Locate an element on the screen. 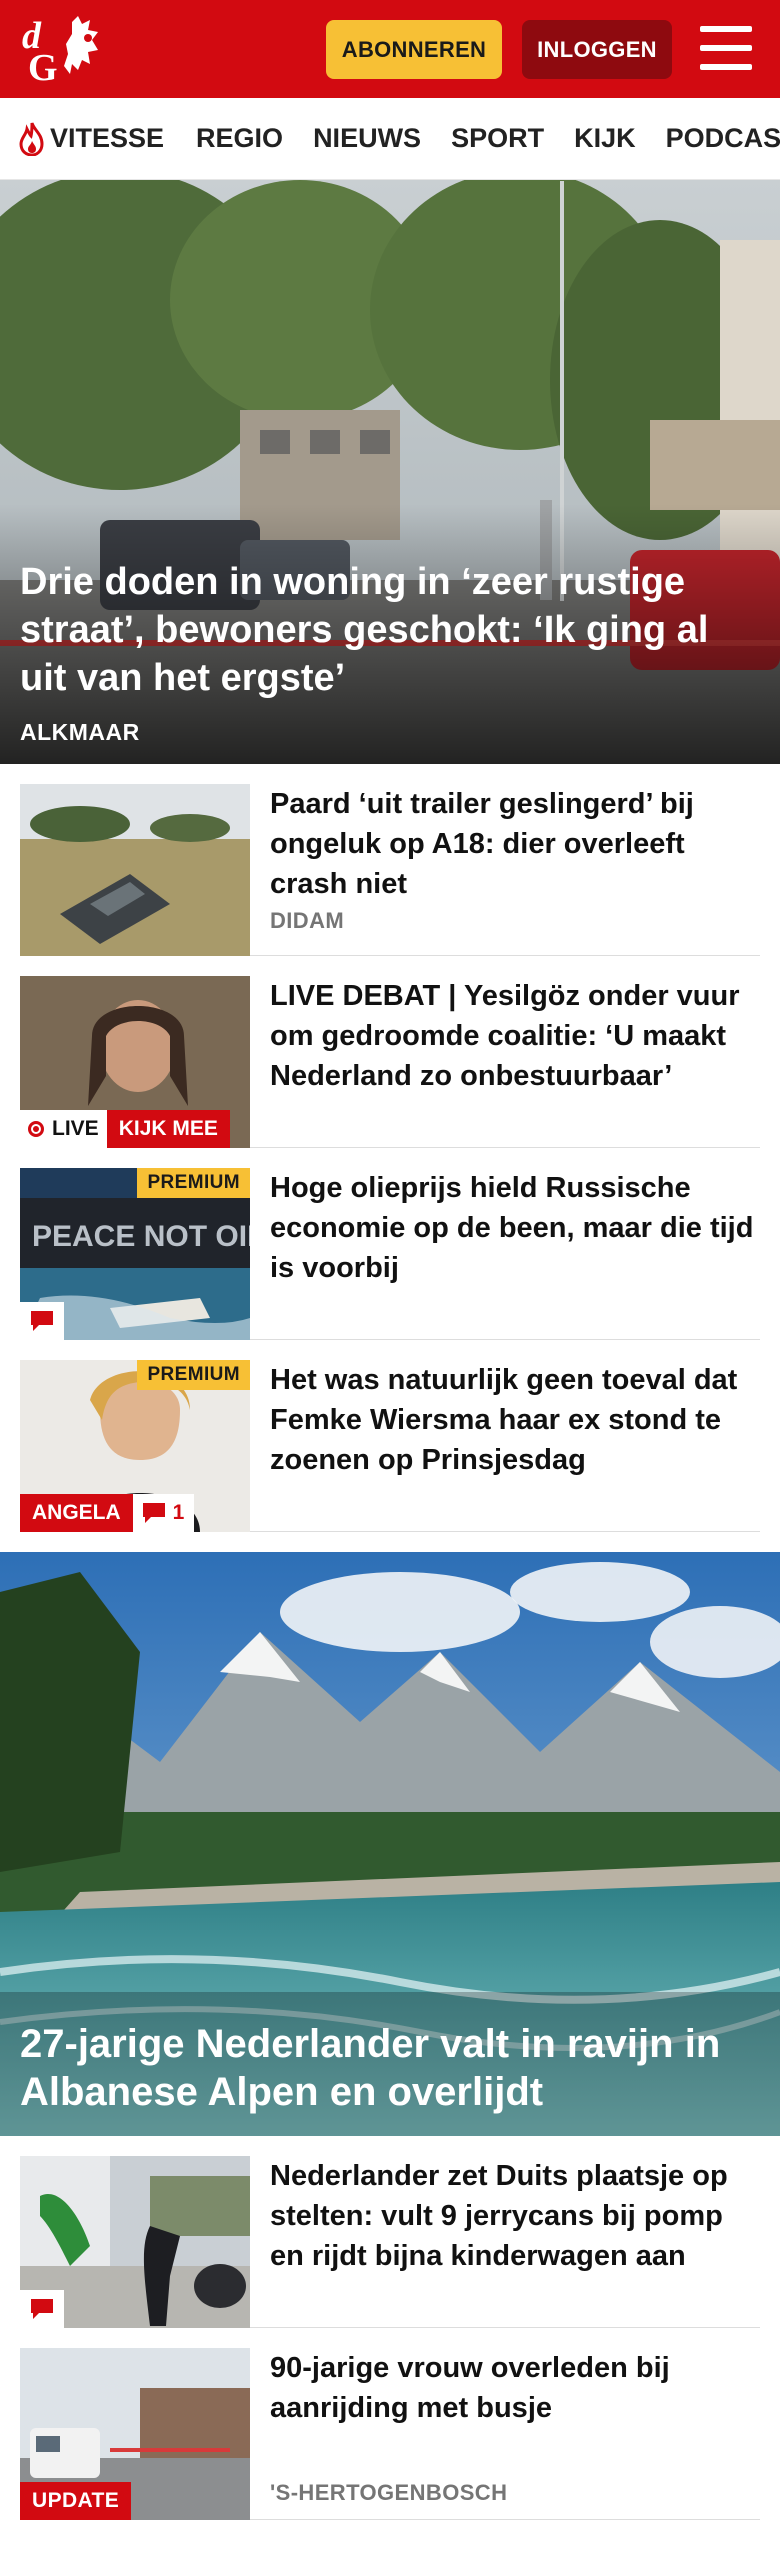  nav-item-nieuws: NIEUWS is located at coordinates (367, 138).